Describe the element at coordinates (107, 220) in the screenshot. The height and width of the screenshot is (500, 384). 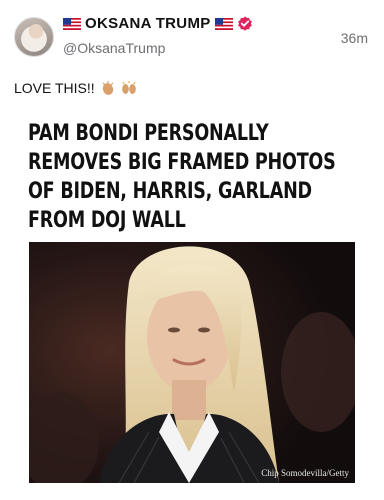
I see `headline-line: FROM DOJ WALL` at that location.